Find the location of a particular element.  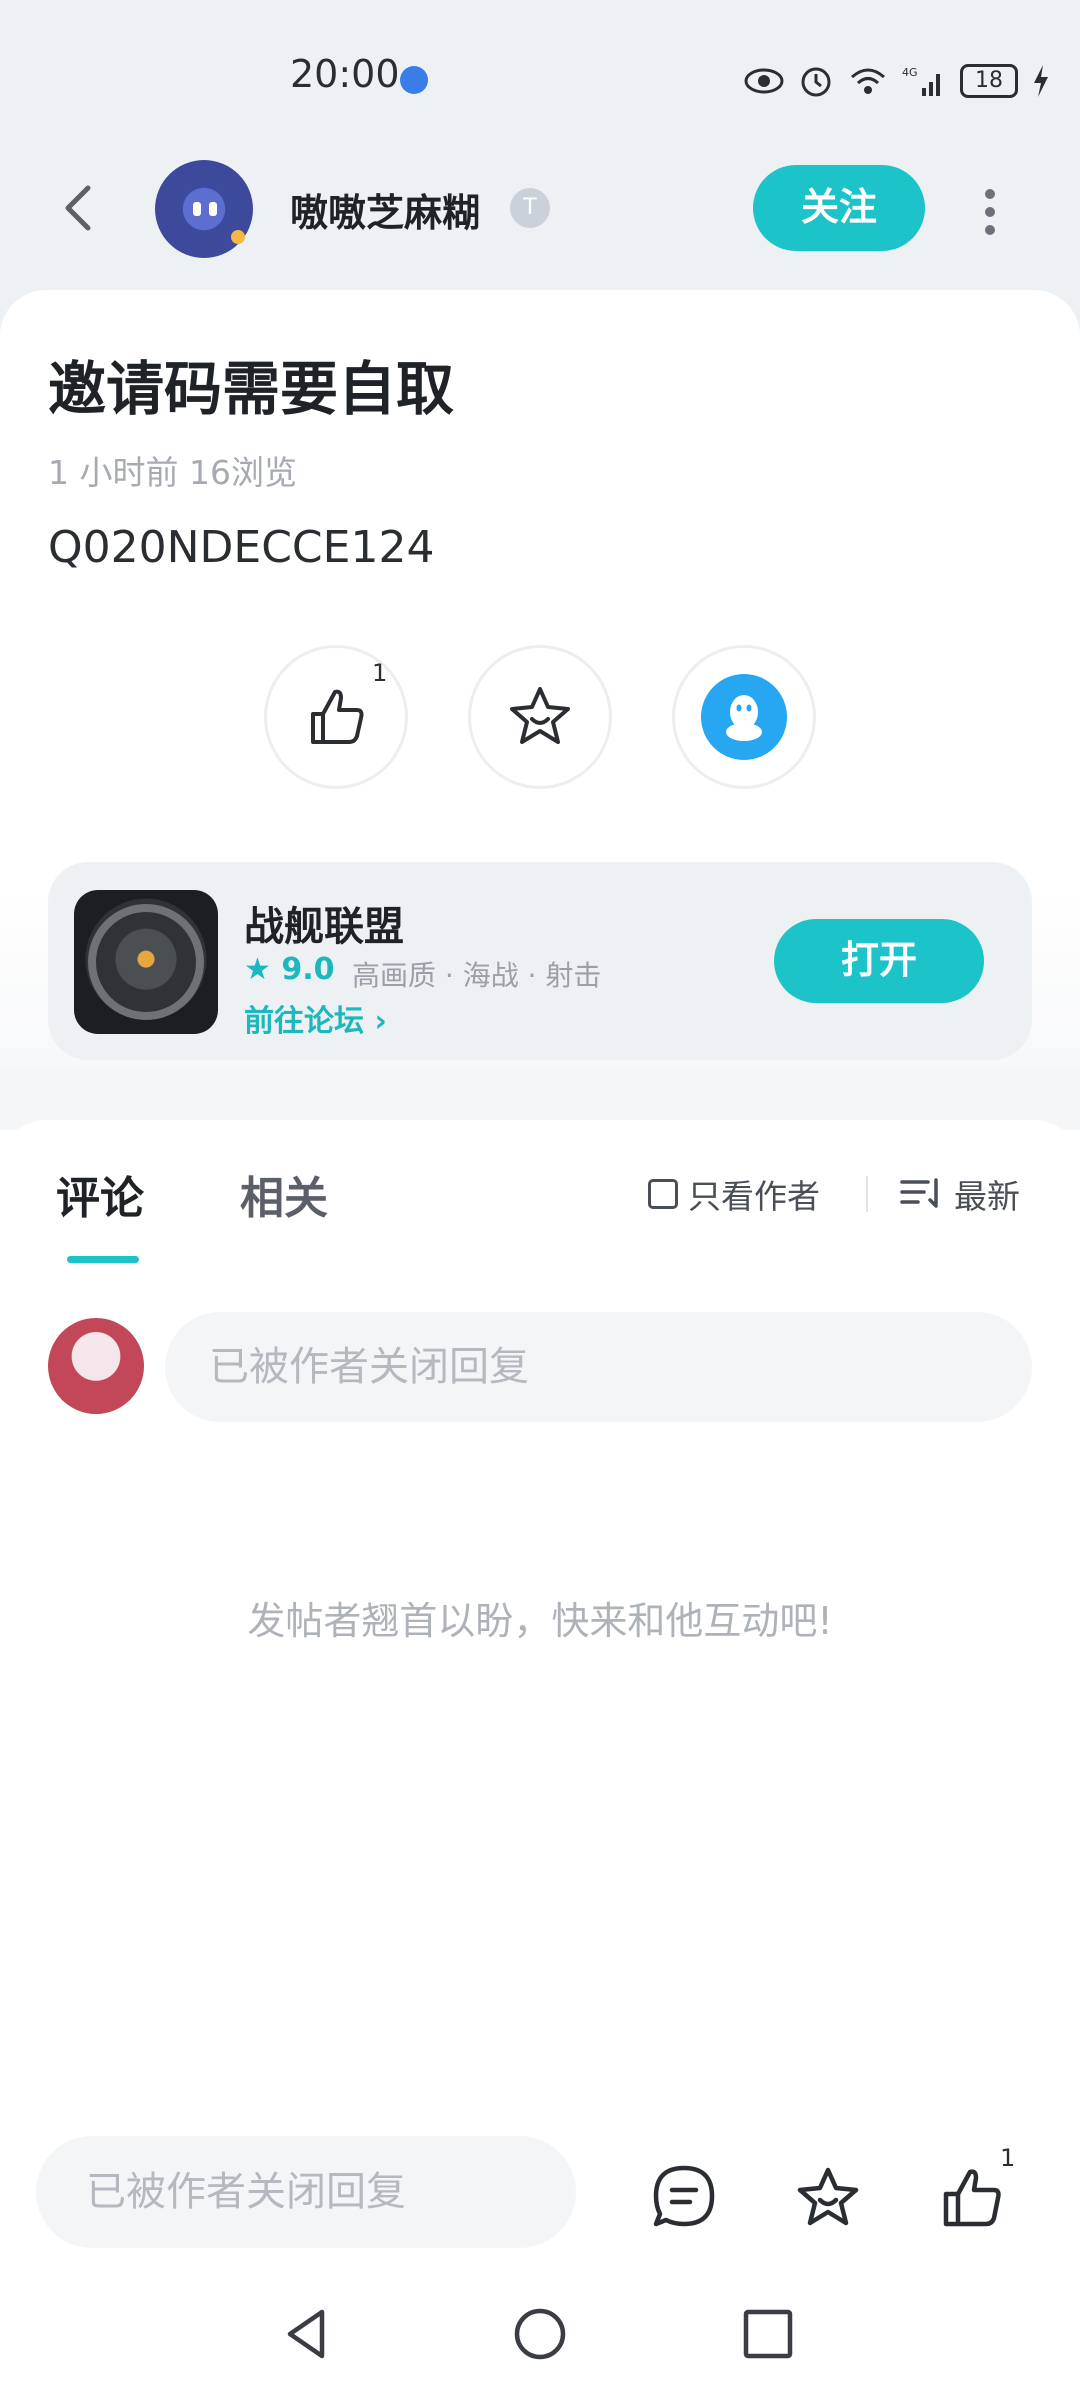

post-actions: 1 is located at coordinates (540, 720).